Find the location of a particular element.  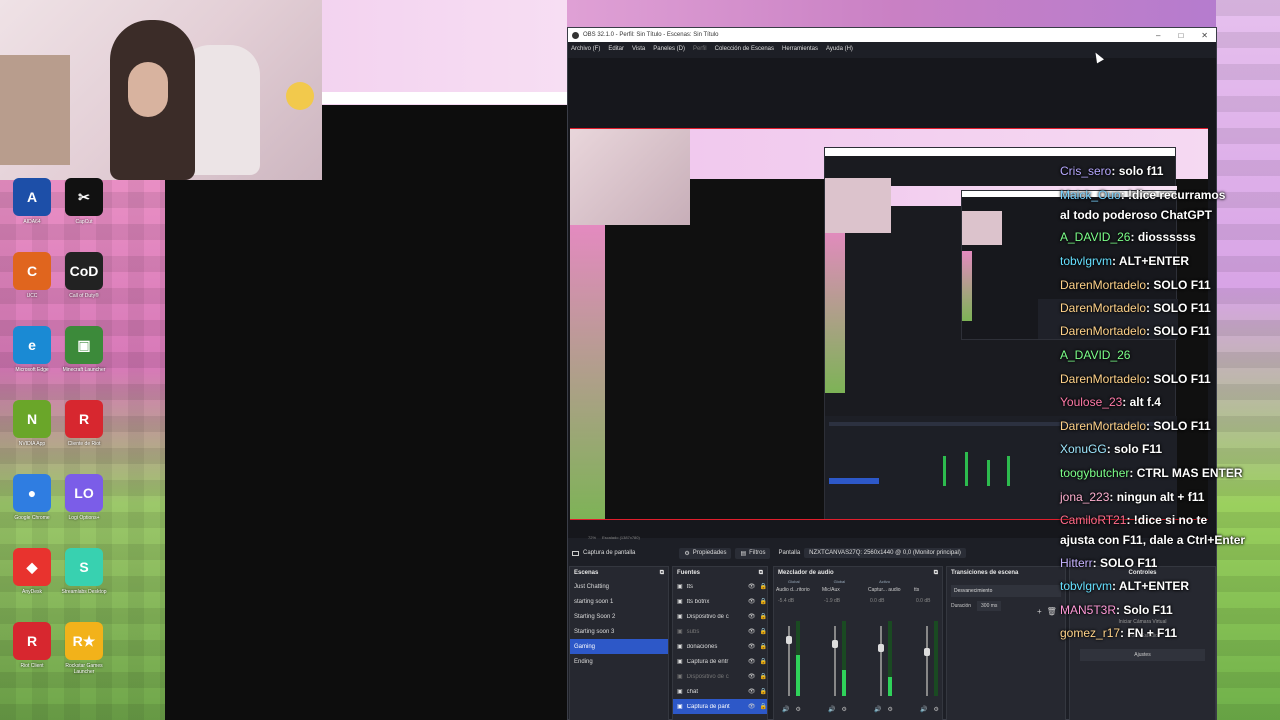

scene-item: Just Chatting is located at coordinates (619, 586).